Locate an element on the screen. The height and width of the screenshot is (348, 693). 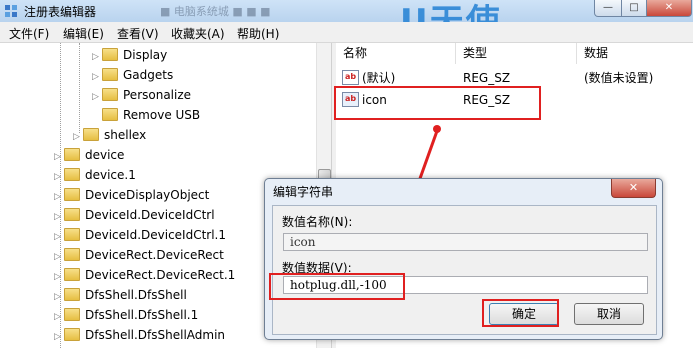
highlight-box-value-data is located at coordinates (337, 286).